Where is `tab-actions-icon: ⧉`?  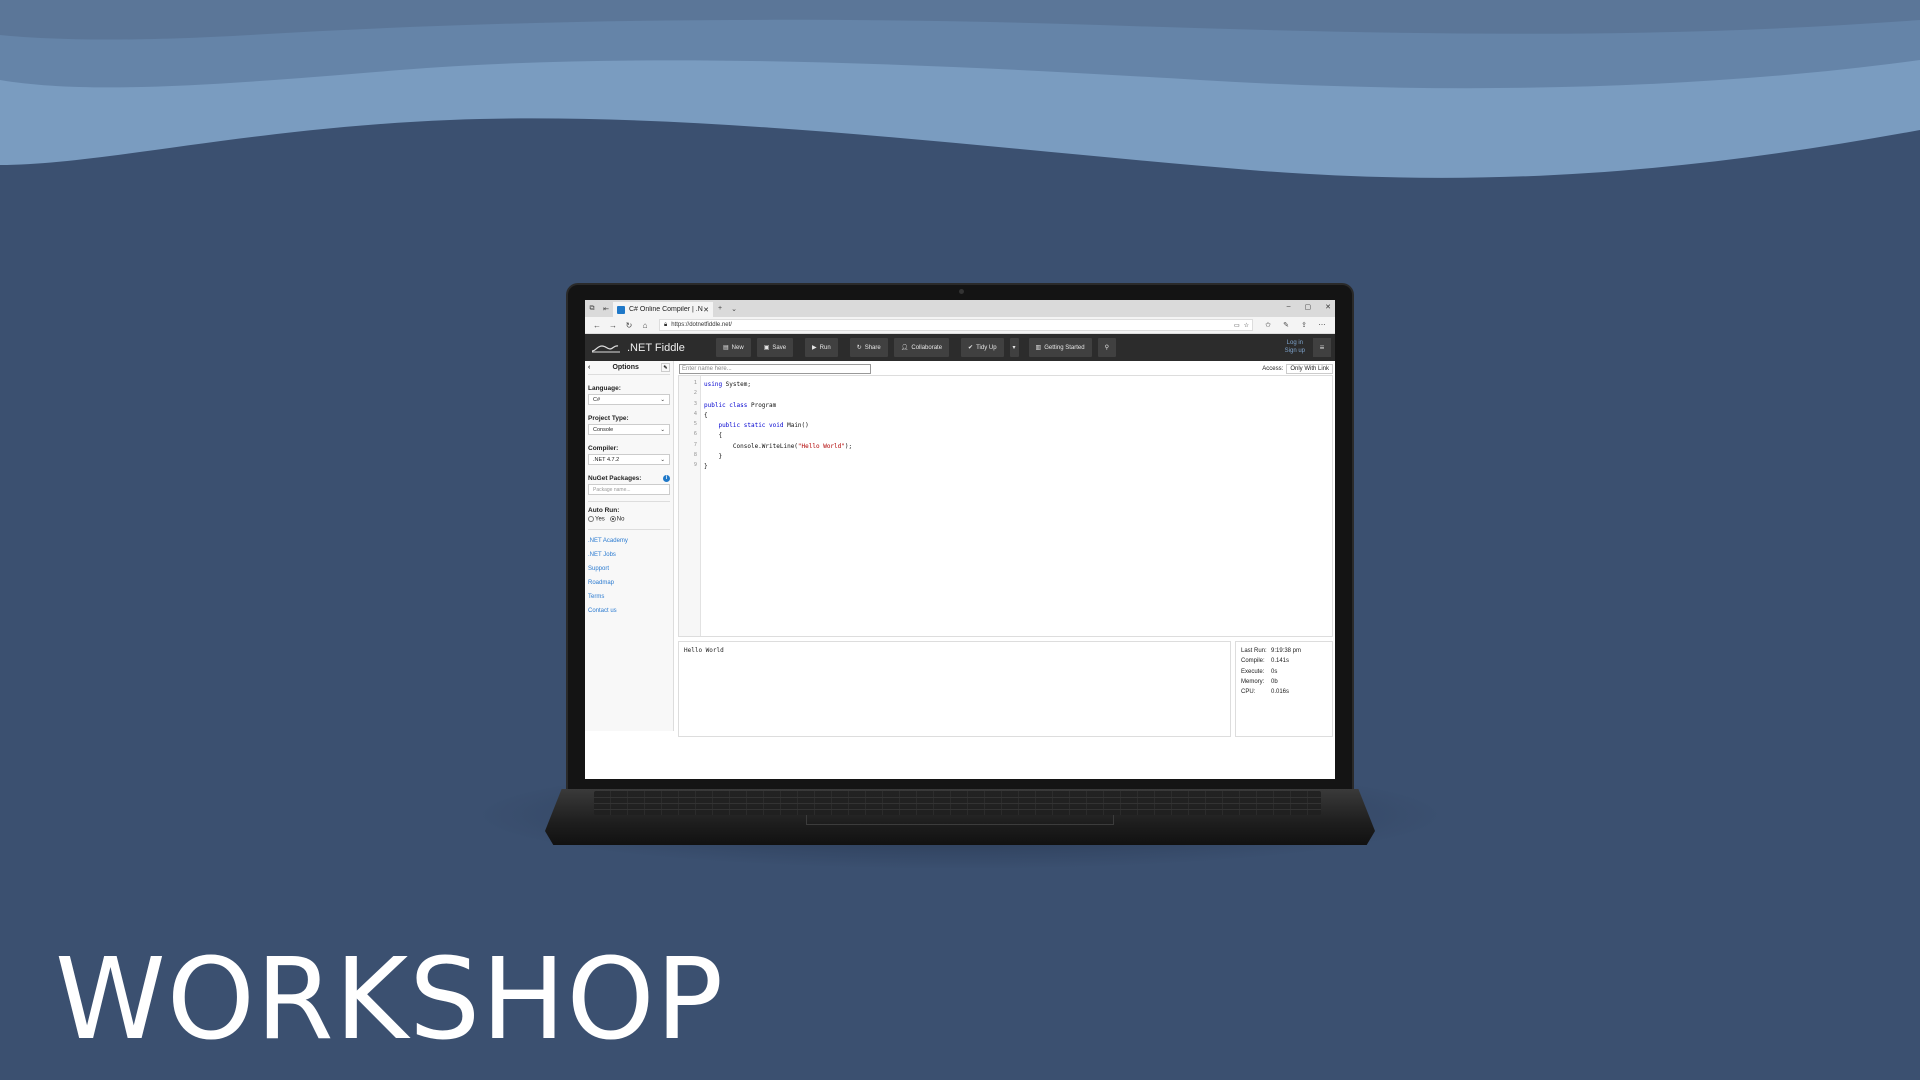
tab-actions-icon: ⧉ is located at coordinates (592, 309).